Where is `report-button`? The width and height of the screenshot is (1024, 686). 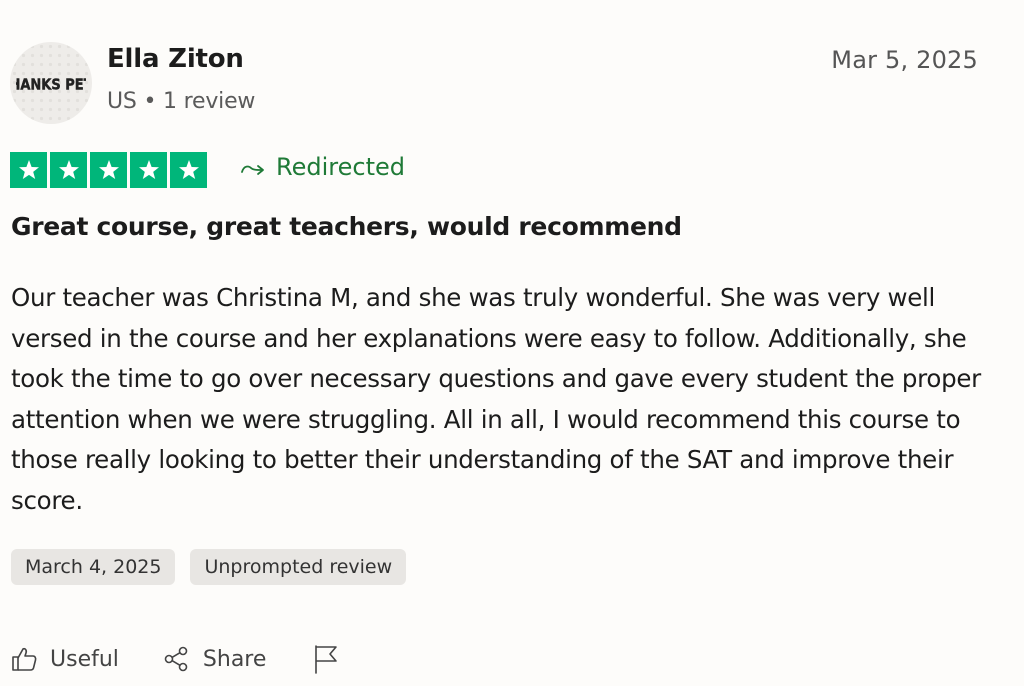
report-button is located at coordinates (326, 659).